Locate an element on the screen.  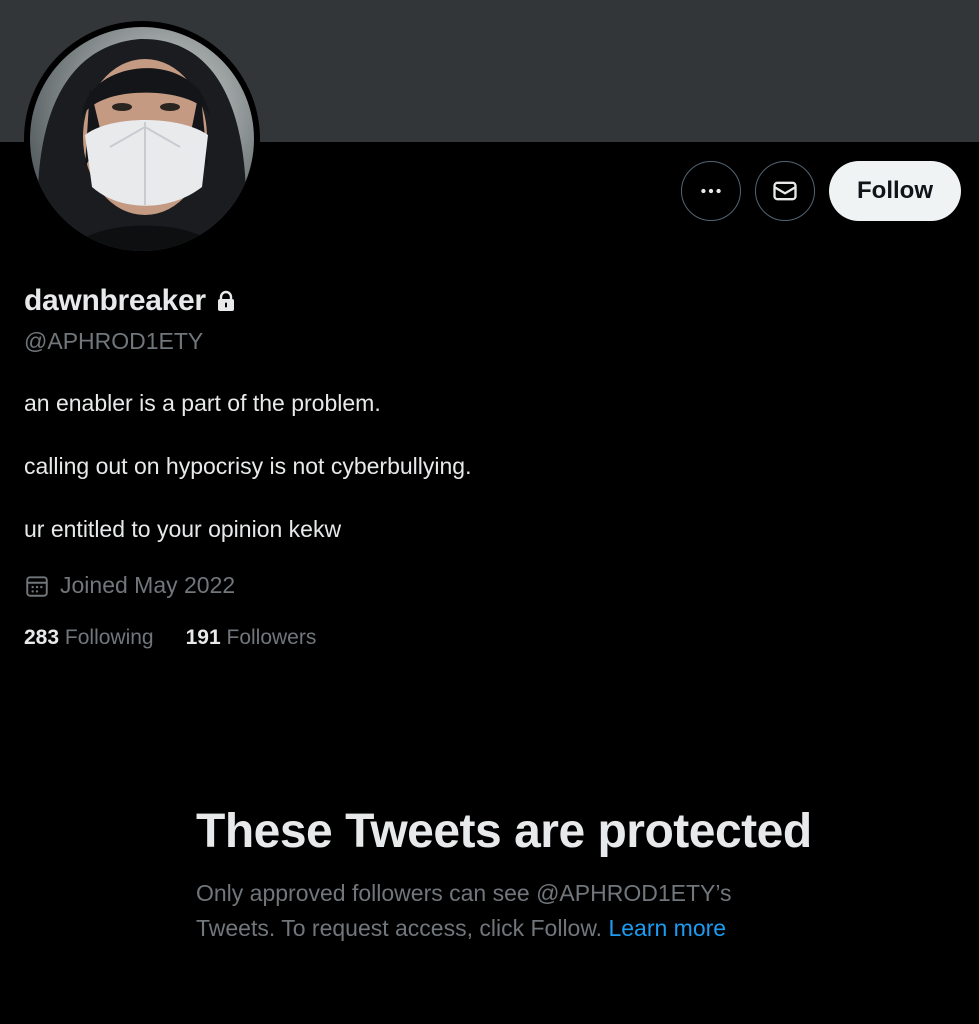
bio-line: an enabler is a part of the problem. is located at coordinates (202, 403).